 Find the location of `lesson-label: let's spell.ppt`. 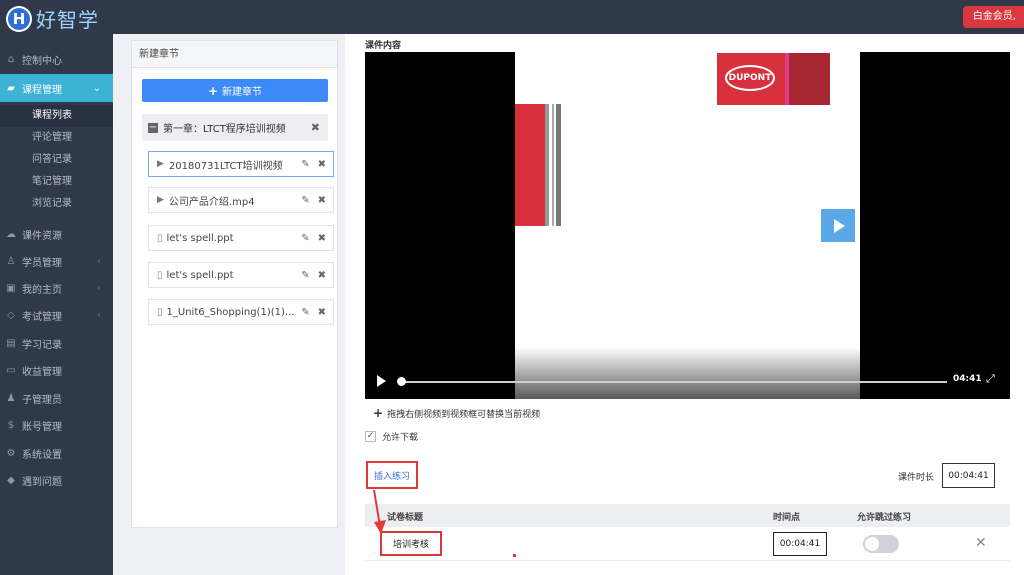

lesson-label: let's spell.ppt is located at coordinates (200, 275).